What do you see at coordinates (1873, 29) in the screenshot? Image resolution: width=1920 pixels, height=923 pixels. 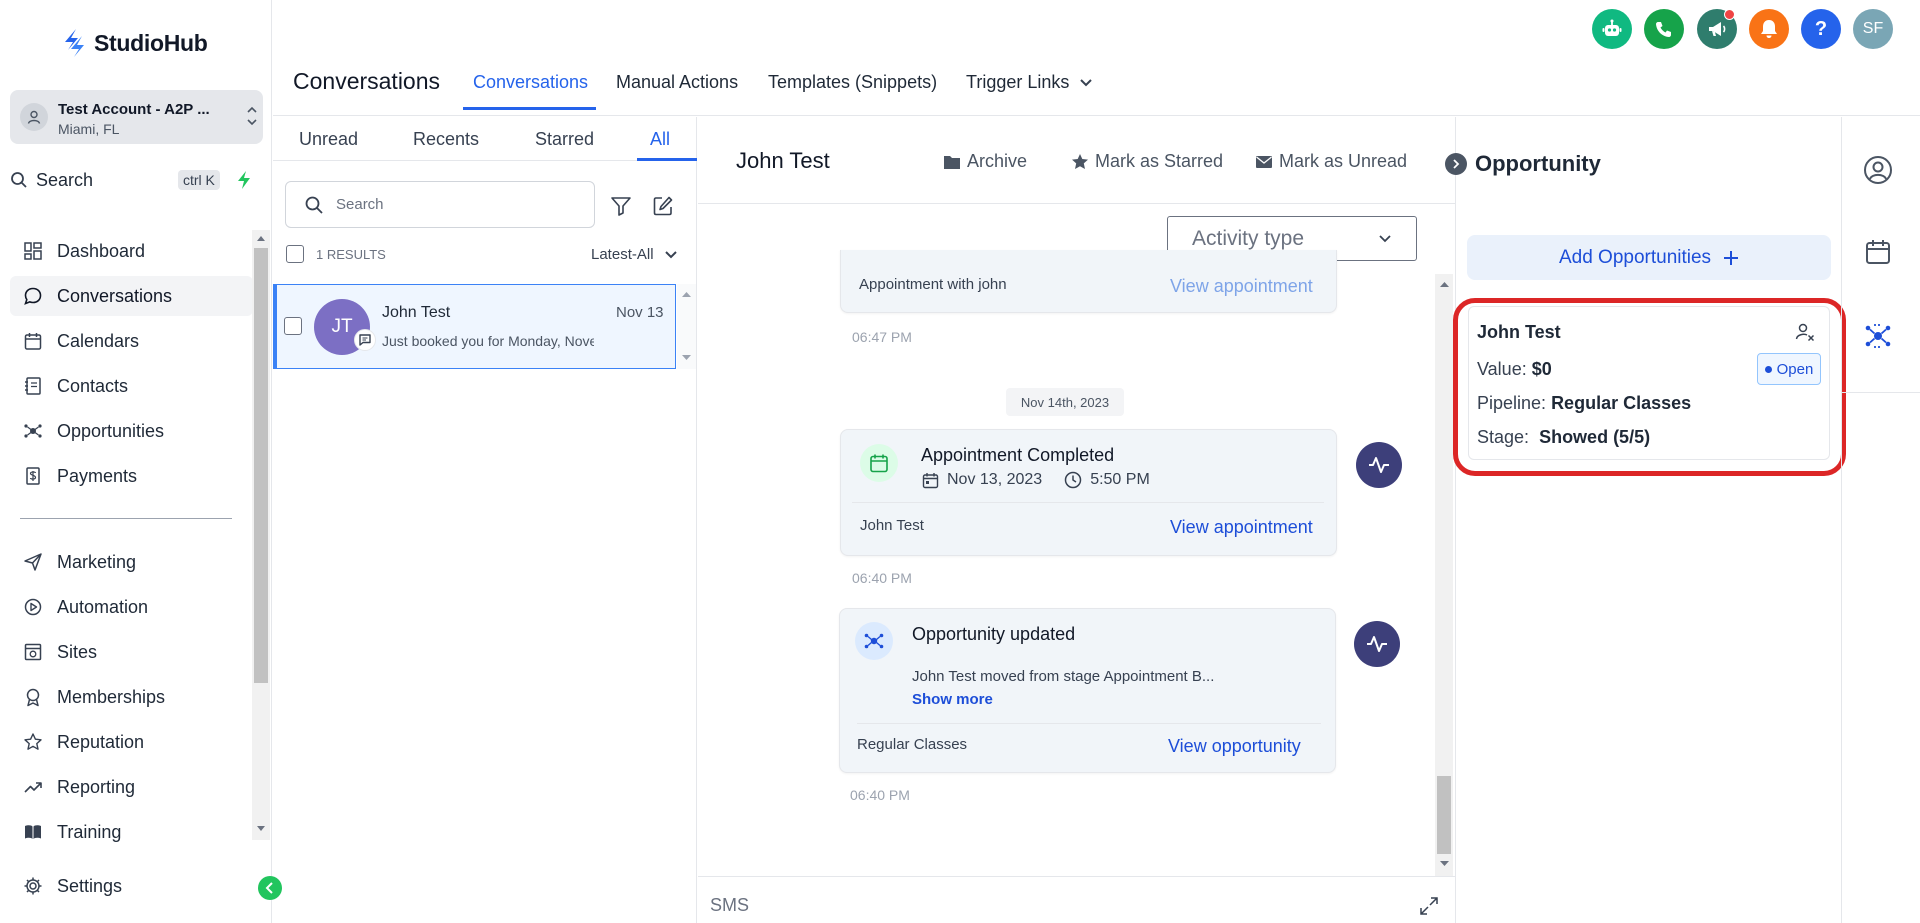 I see `user-avatar: SF` at bounding box center [1873, 29].